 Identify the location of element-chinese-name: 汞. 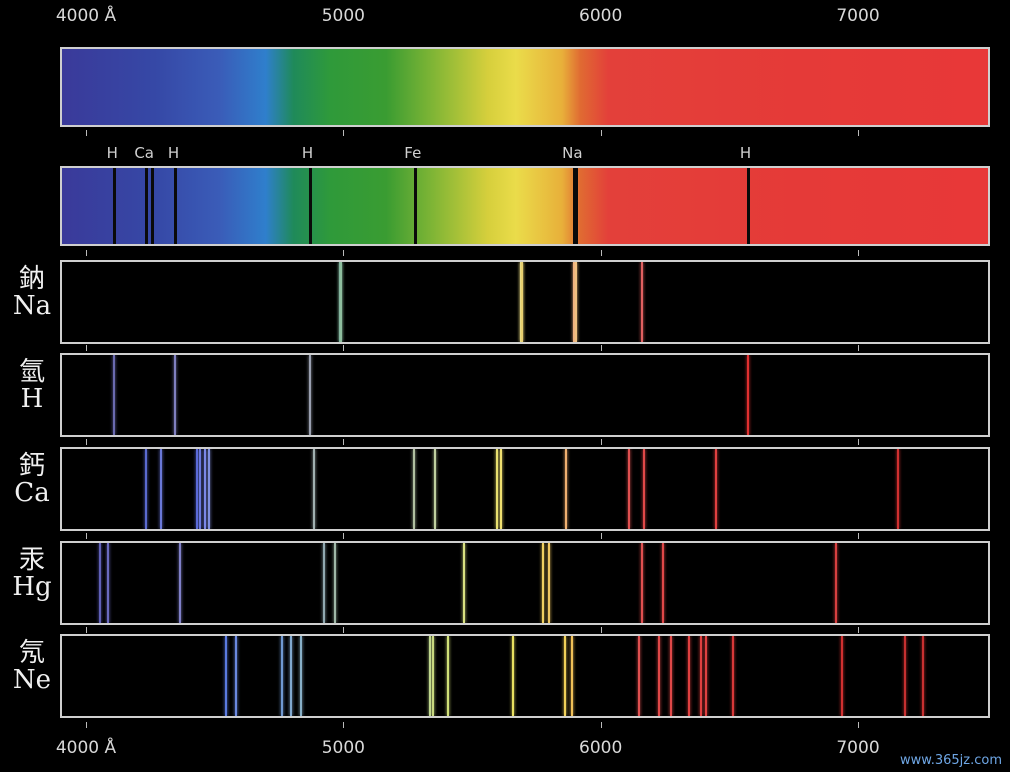
(31, 560).